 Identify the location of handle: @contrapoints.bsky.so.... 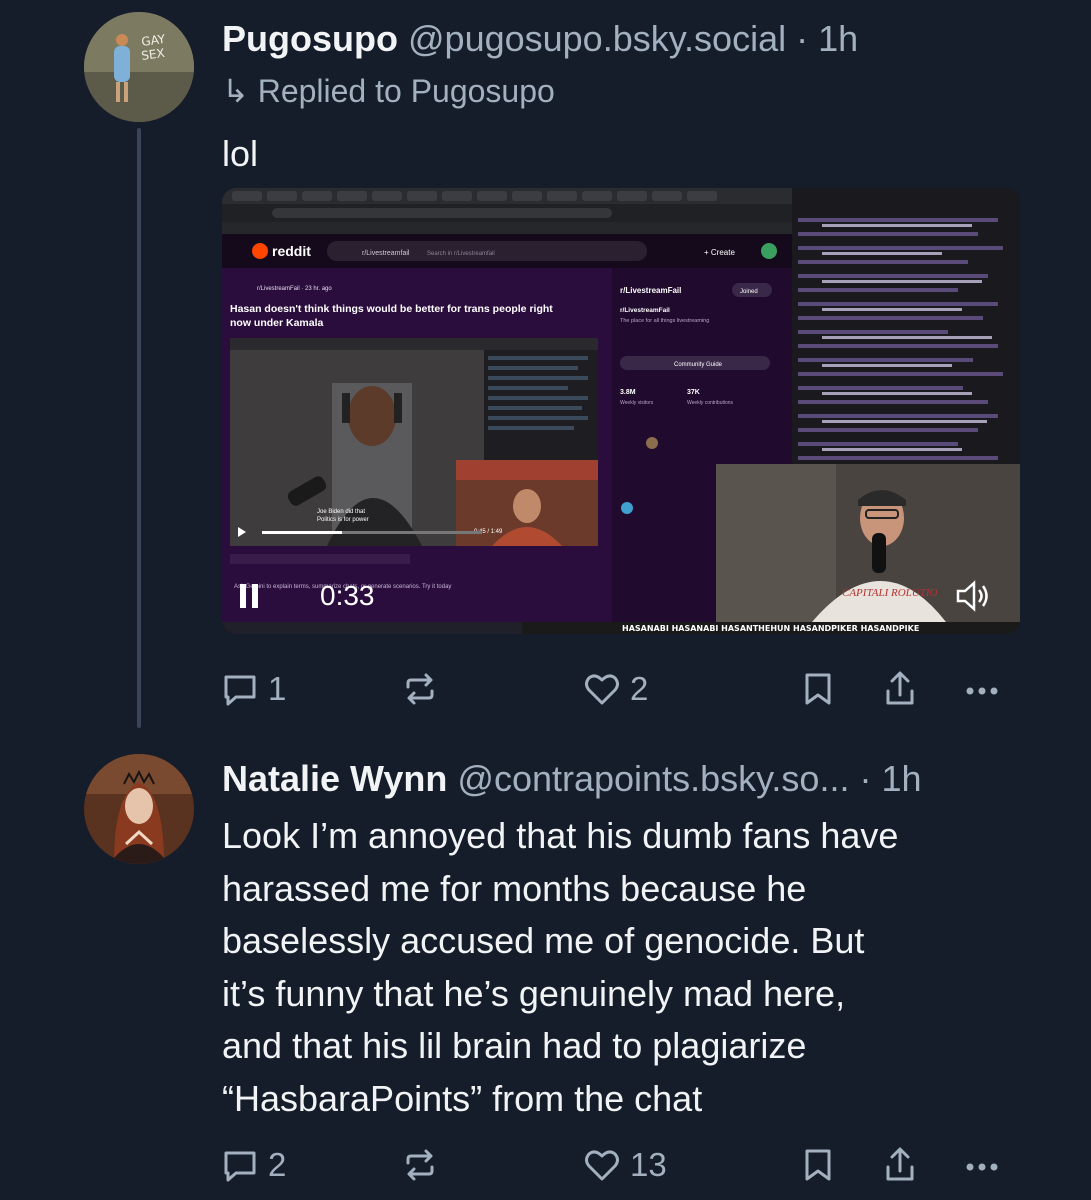
(653, 778).